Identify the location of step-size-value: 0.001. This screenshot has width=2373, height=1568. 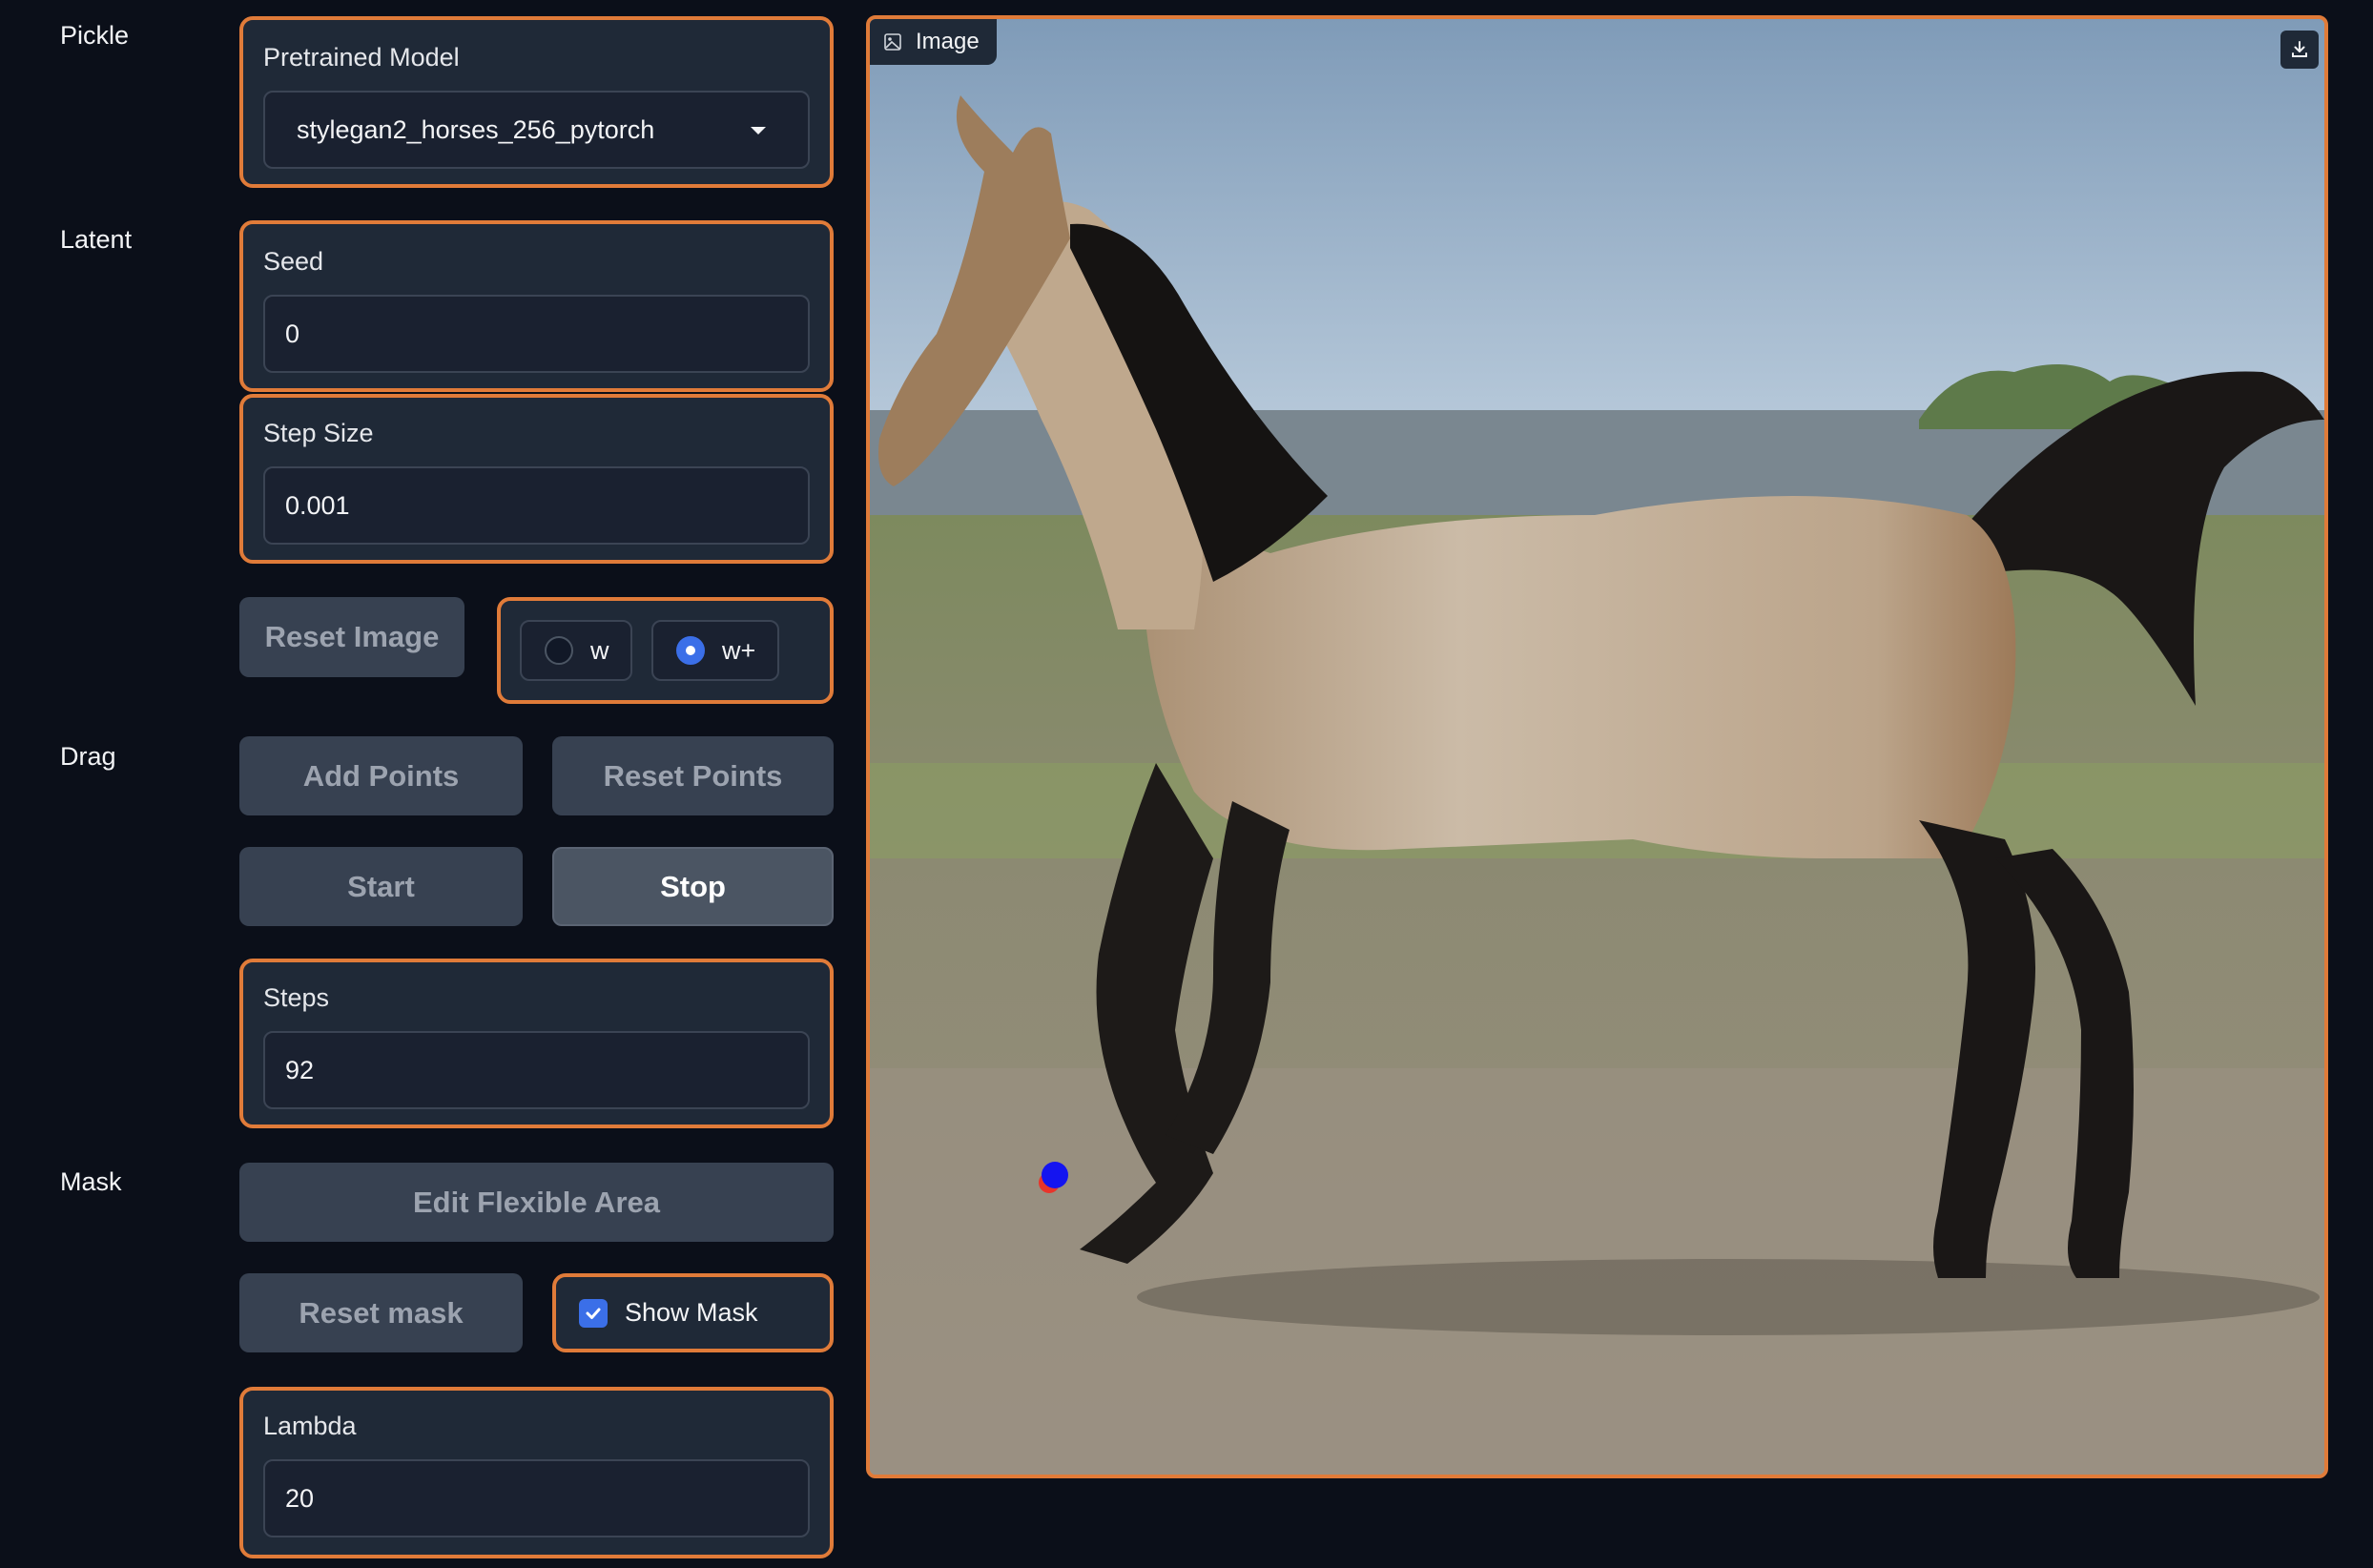
(317, 505).